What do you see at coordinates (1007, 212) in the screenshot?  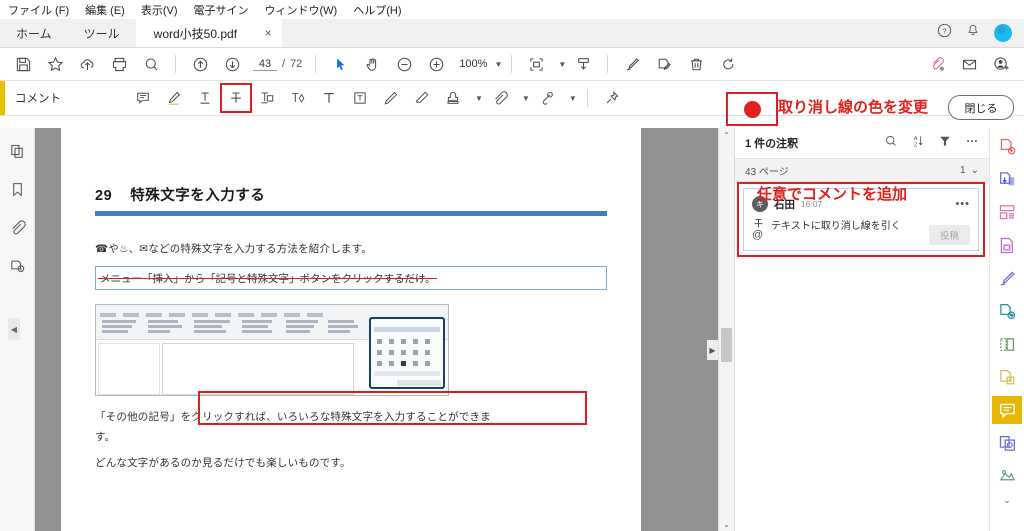 I see `organize-pages-icon` at bounding box center [1007, 212].